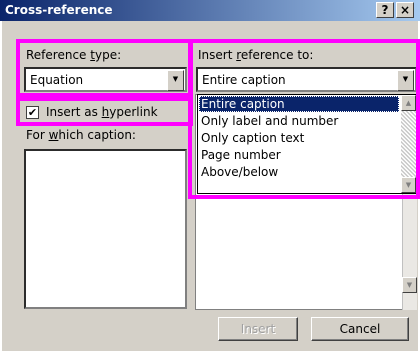 The height and width of the screenshot is (353, 420). I want to click on dropdown-option-label-and-number: Only label and number, so click(299, 121).